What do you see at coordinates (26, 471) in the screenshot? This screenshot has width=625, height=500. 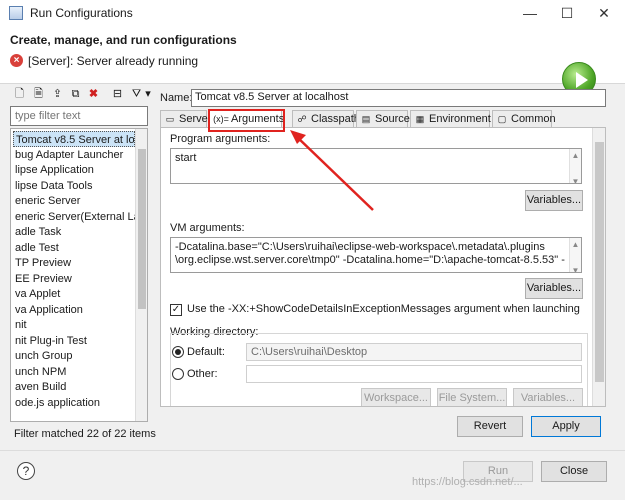 I see `help-icon: ?` at bounding box center [26, 471].